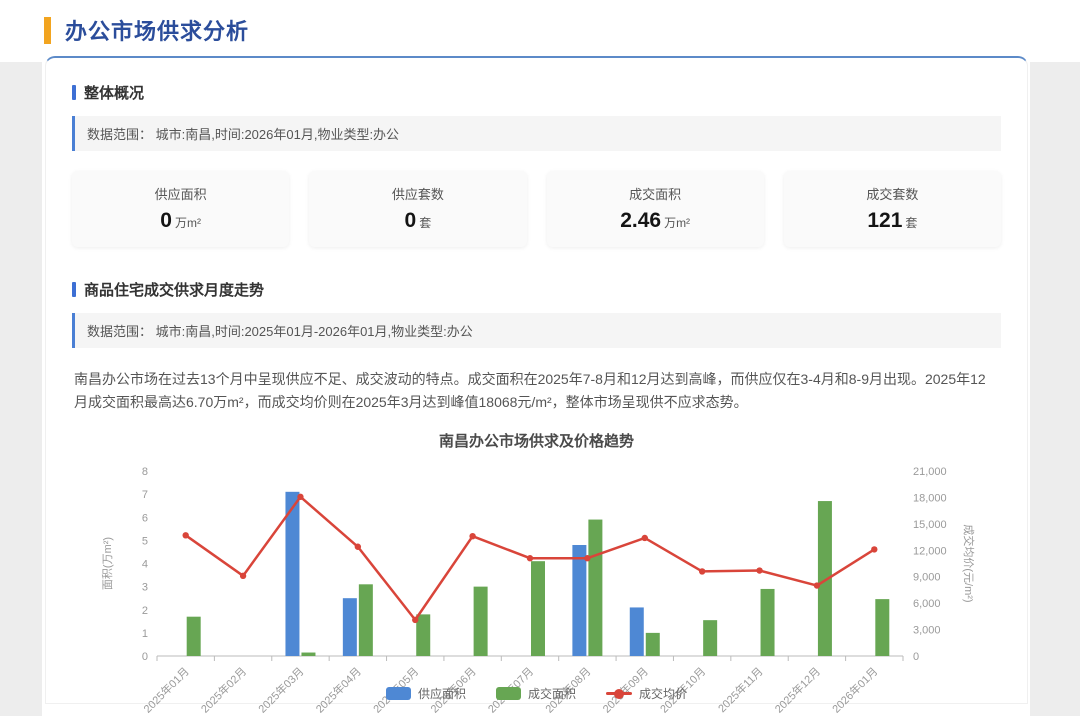 This screenshot has height=716, width=1080. Describe the element at coordinates (398, 694) in the screenshot. I see `legend-marker-bar-blue` at that location.